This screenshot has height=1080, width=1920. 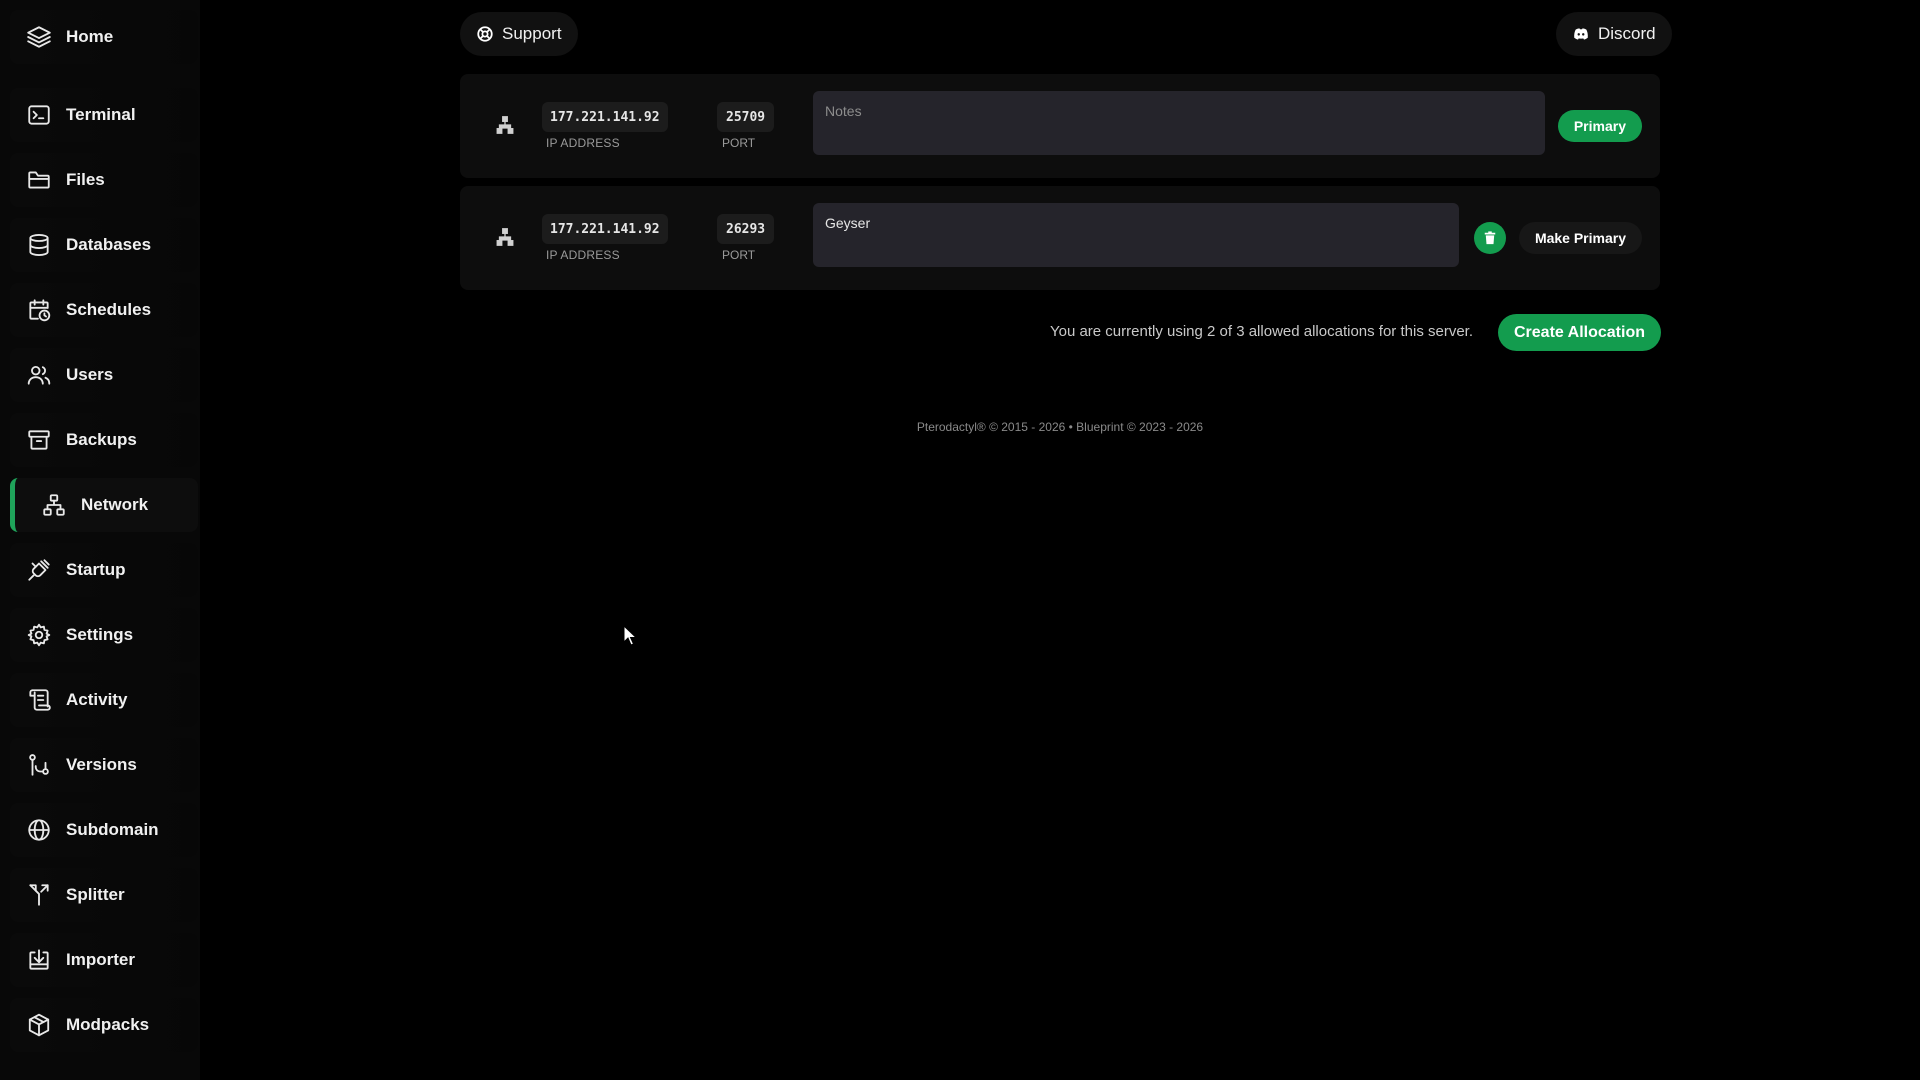 I want to click on sidebar-item-label: Network, so click(x=115, y=504).